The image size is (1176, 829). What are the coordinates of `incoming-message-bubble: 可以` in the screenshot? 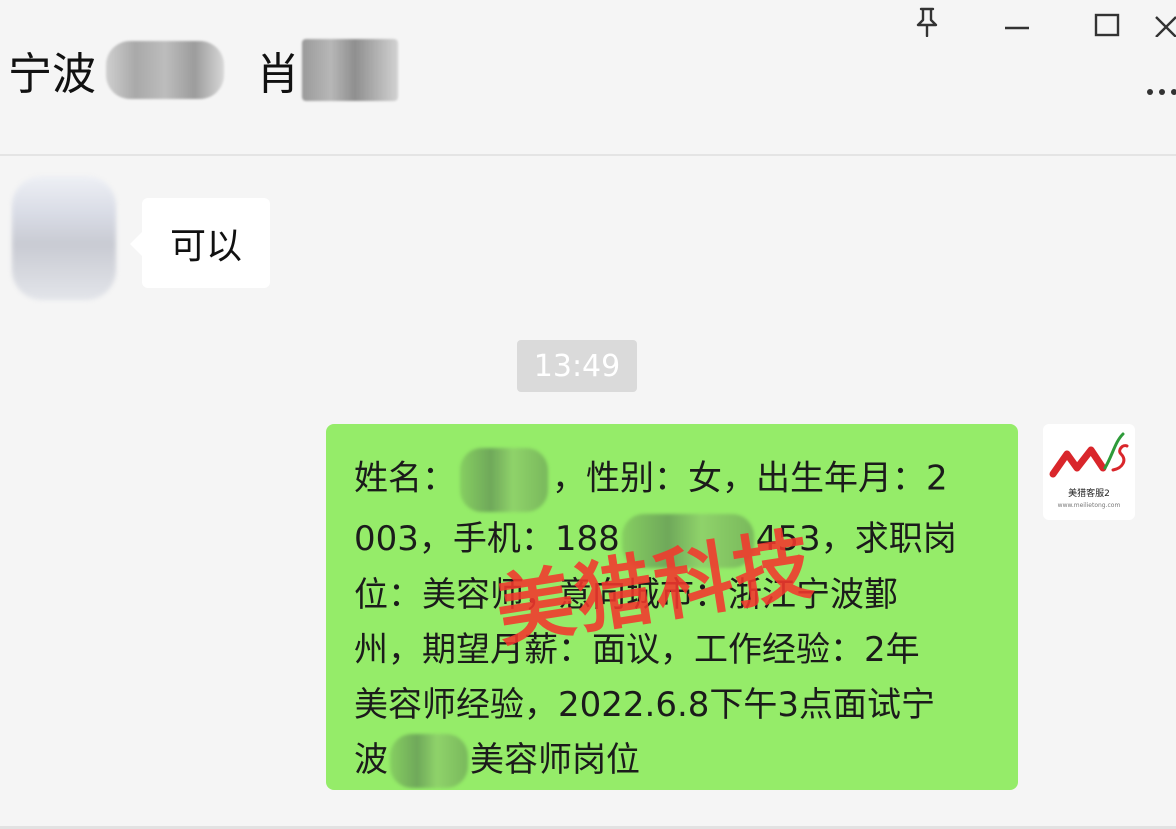 It's located at (200, 243).